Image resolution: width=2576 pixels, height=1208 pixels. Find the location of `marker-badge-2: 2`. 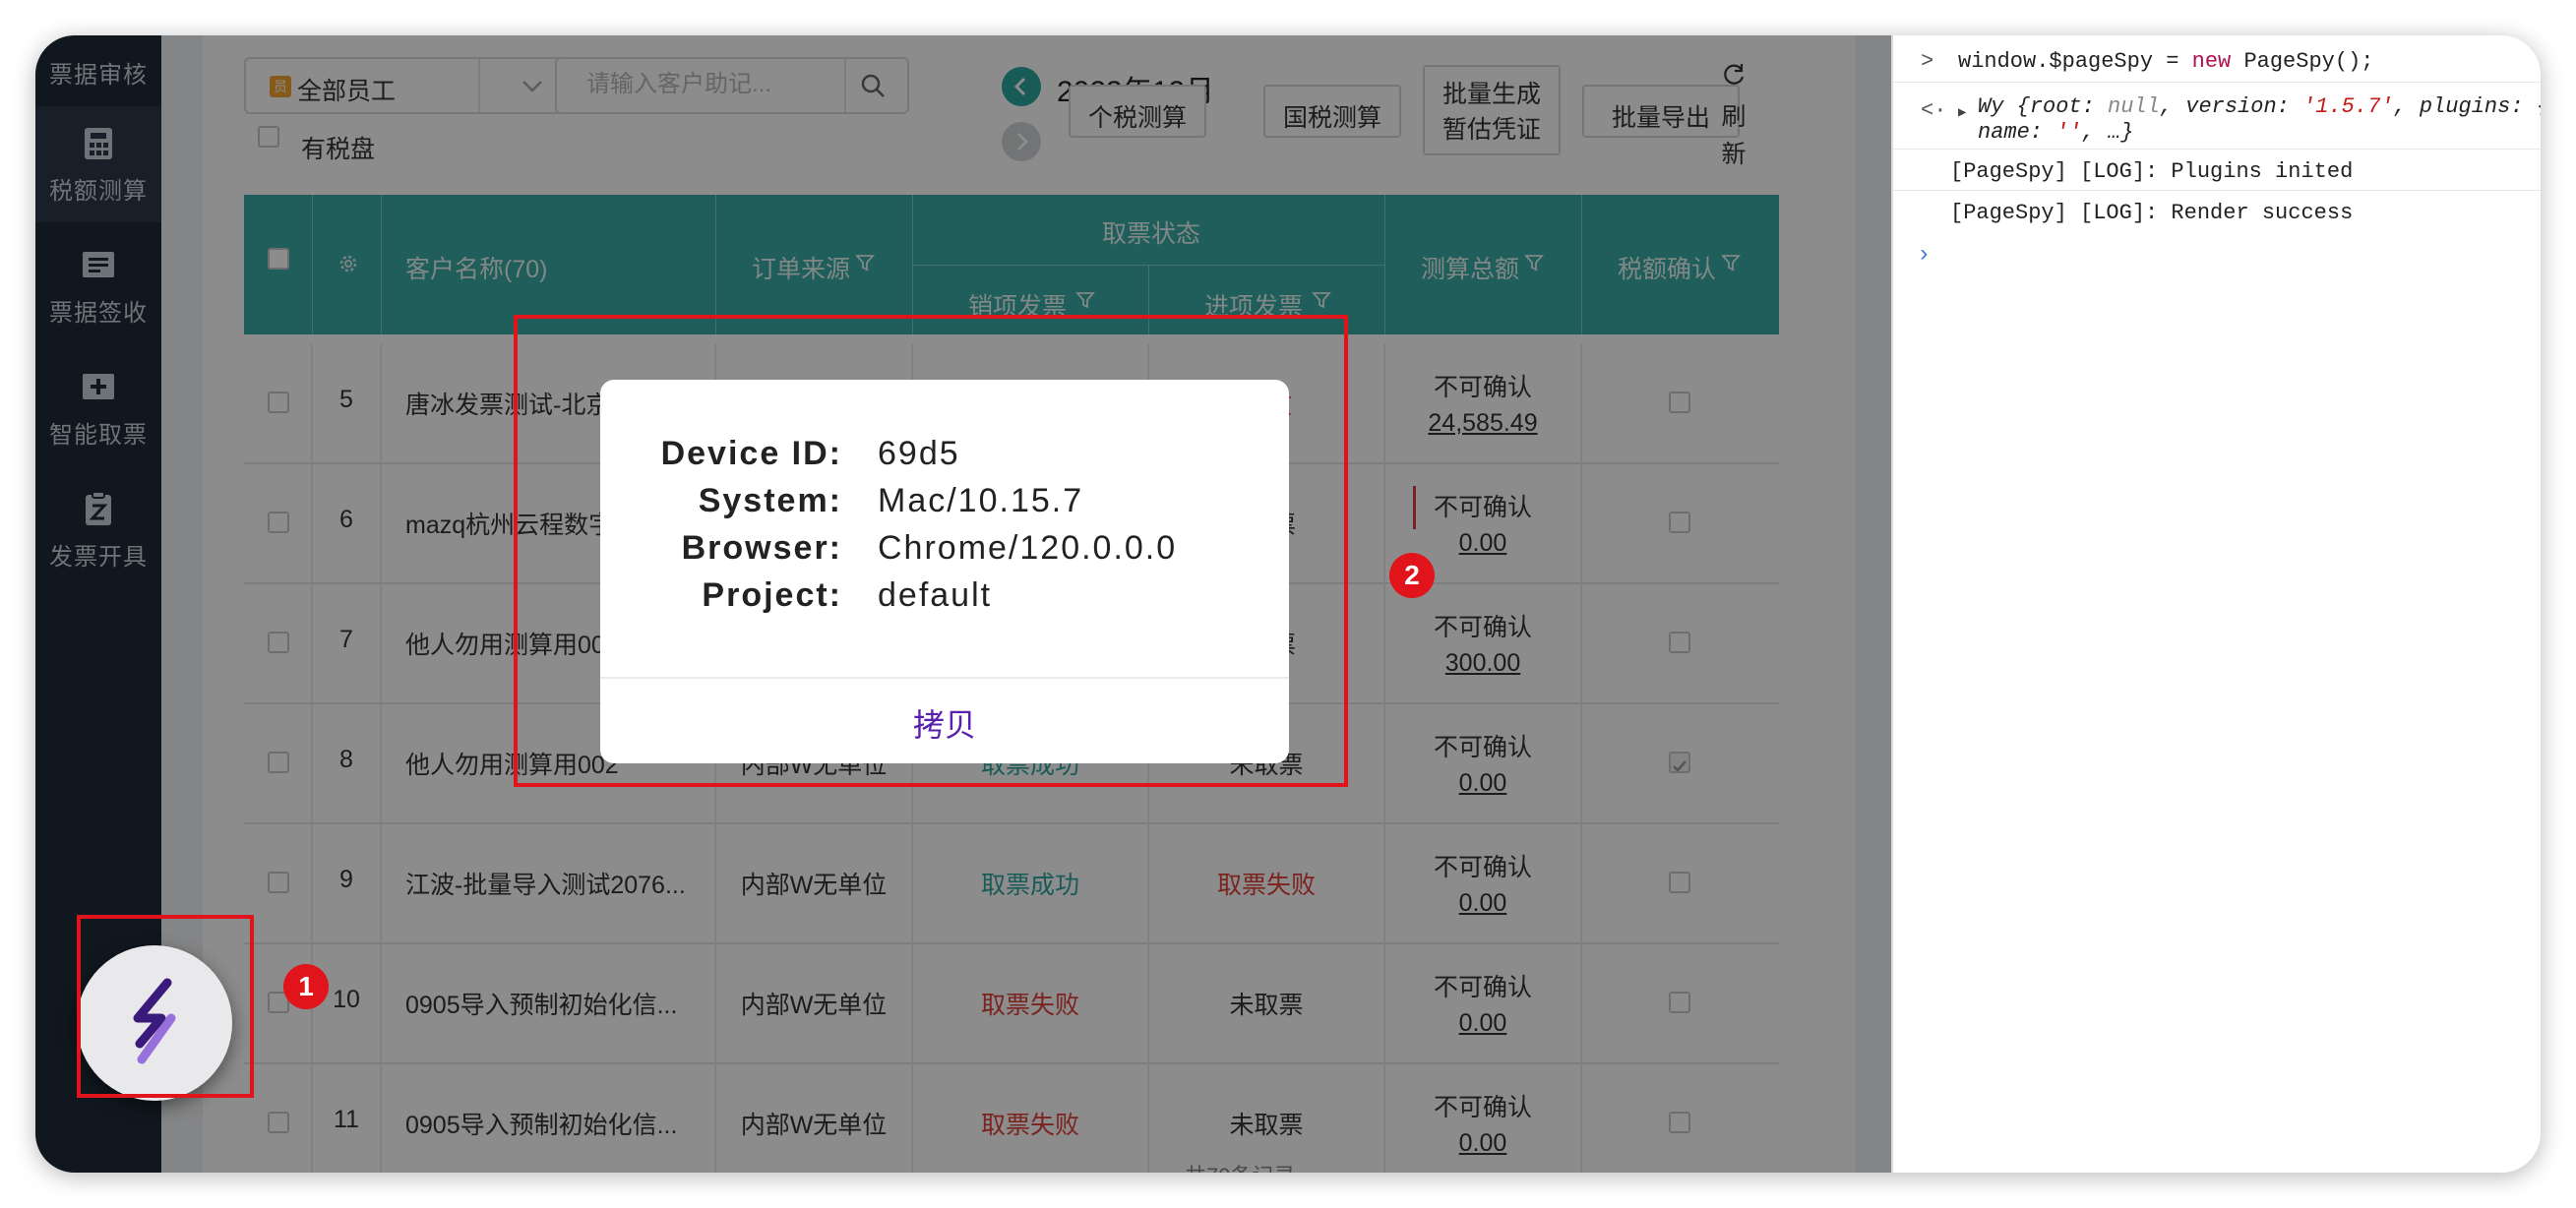

marker-badge-2: 2 is located at coordinates (1412, 575).